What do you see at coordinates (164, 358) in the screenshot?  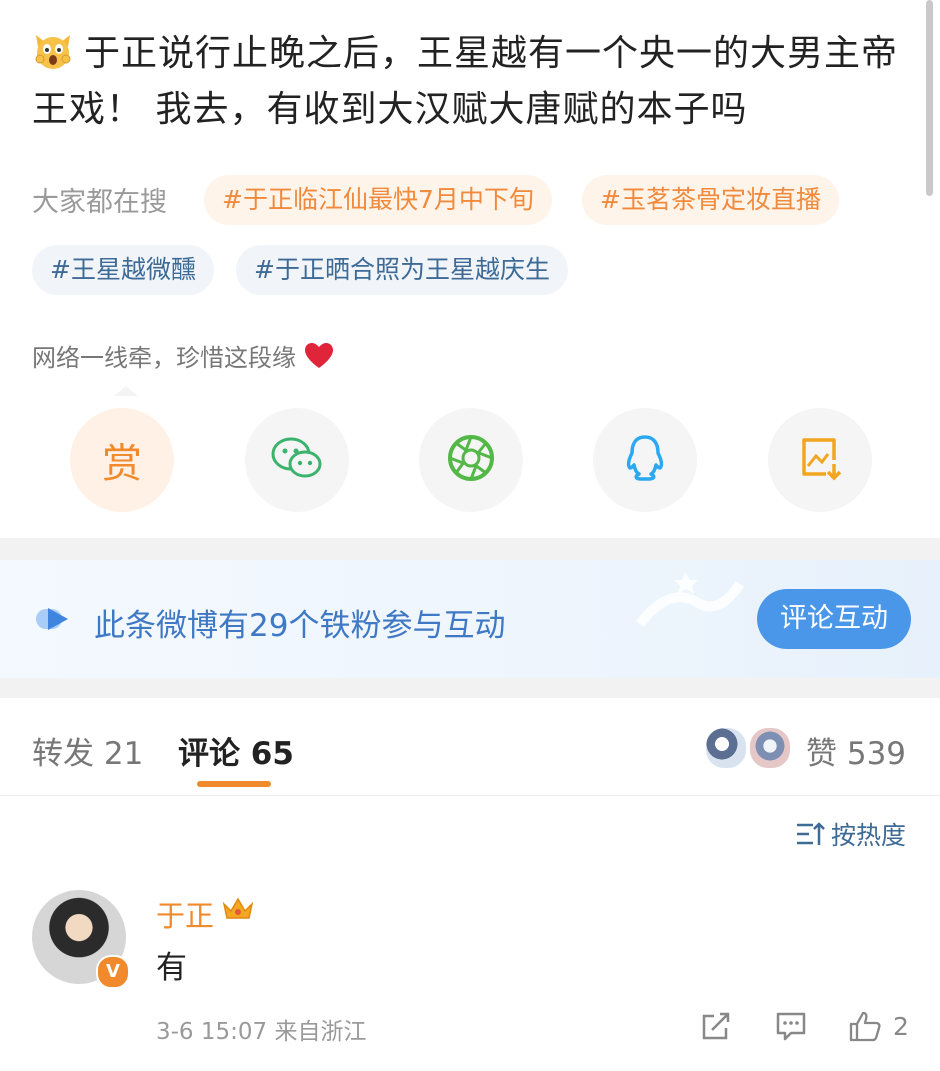 I see `reward-slogan-text: 网络一线牵，珍惜这段缘` at bounding box center [164, 358].